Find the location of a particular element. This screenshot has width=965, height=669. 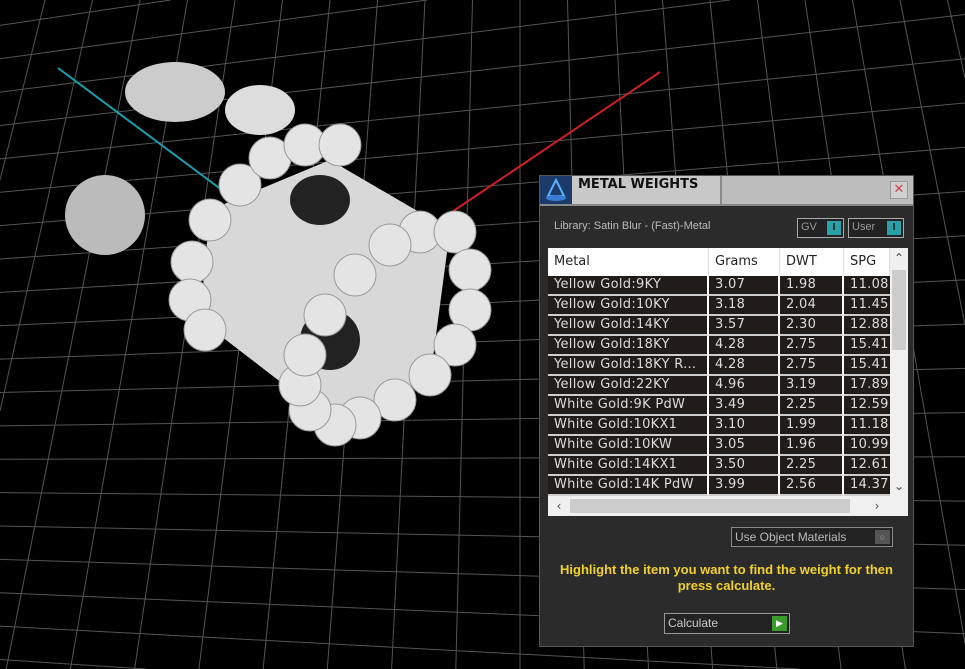

calculate-button: Calculate ▶ is located at coordinates (727, 623).